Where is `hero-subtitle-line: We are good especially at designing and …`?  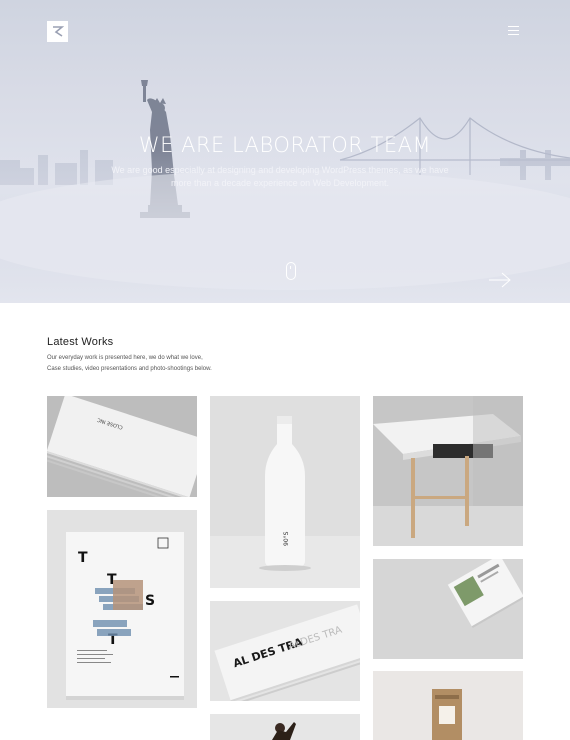
hero-subtitle-line: We are good especially at designing and … is located at coordinates (280, 170).